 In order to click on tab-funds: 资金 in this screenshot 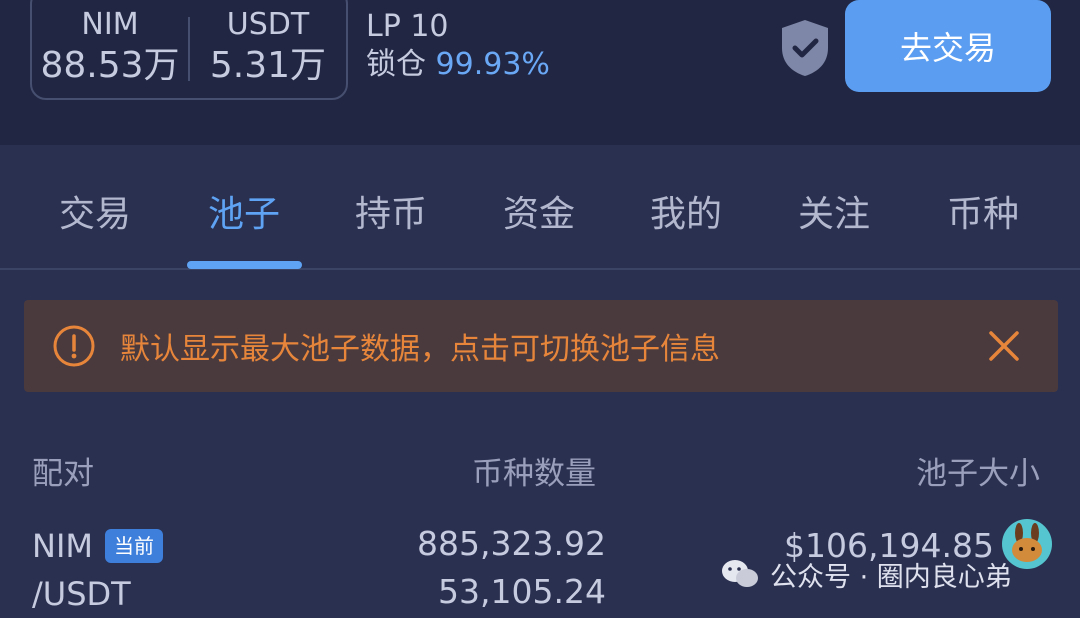, I will do `click(539, 215)`.